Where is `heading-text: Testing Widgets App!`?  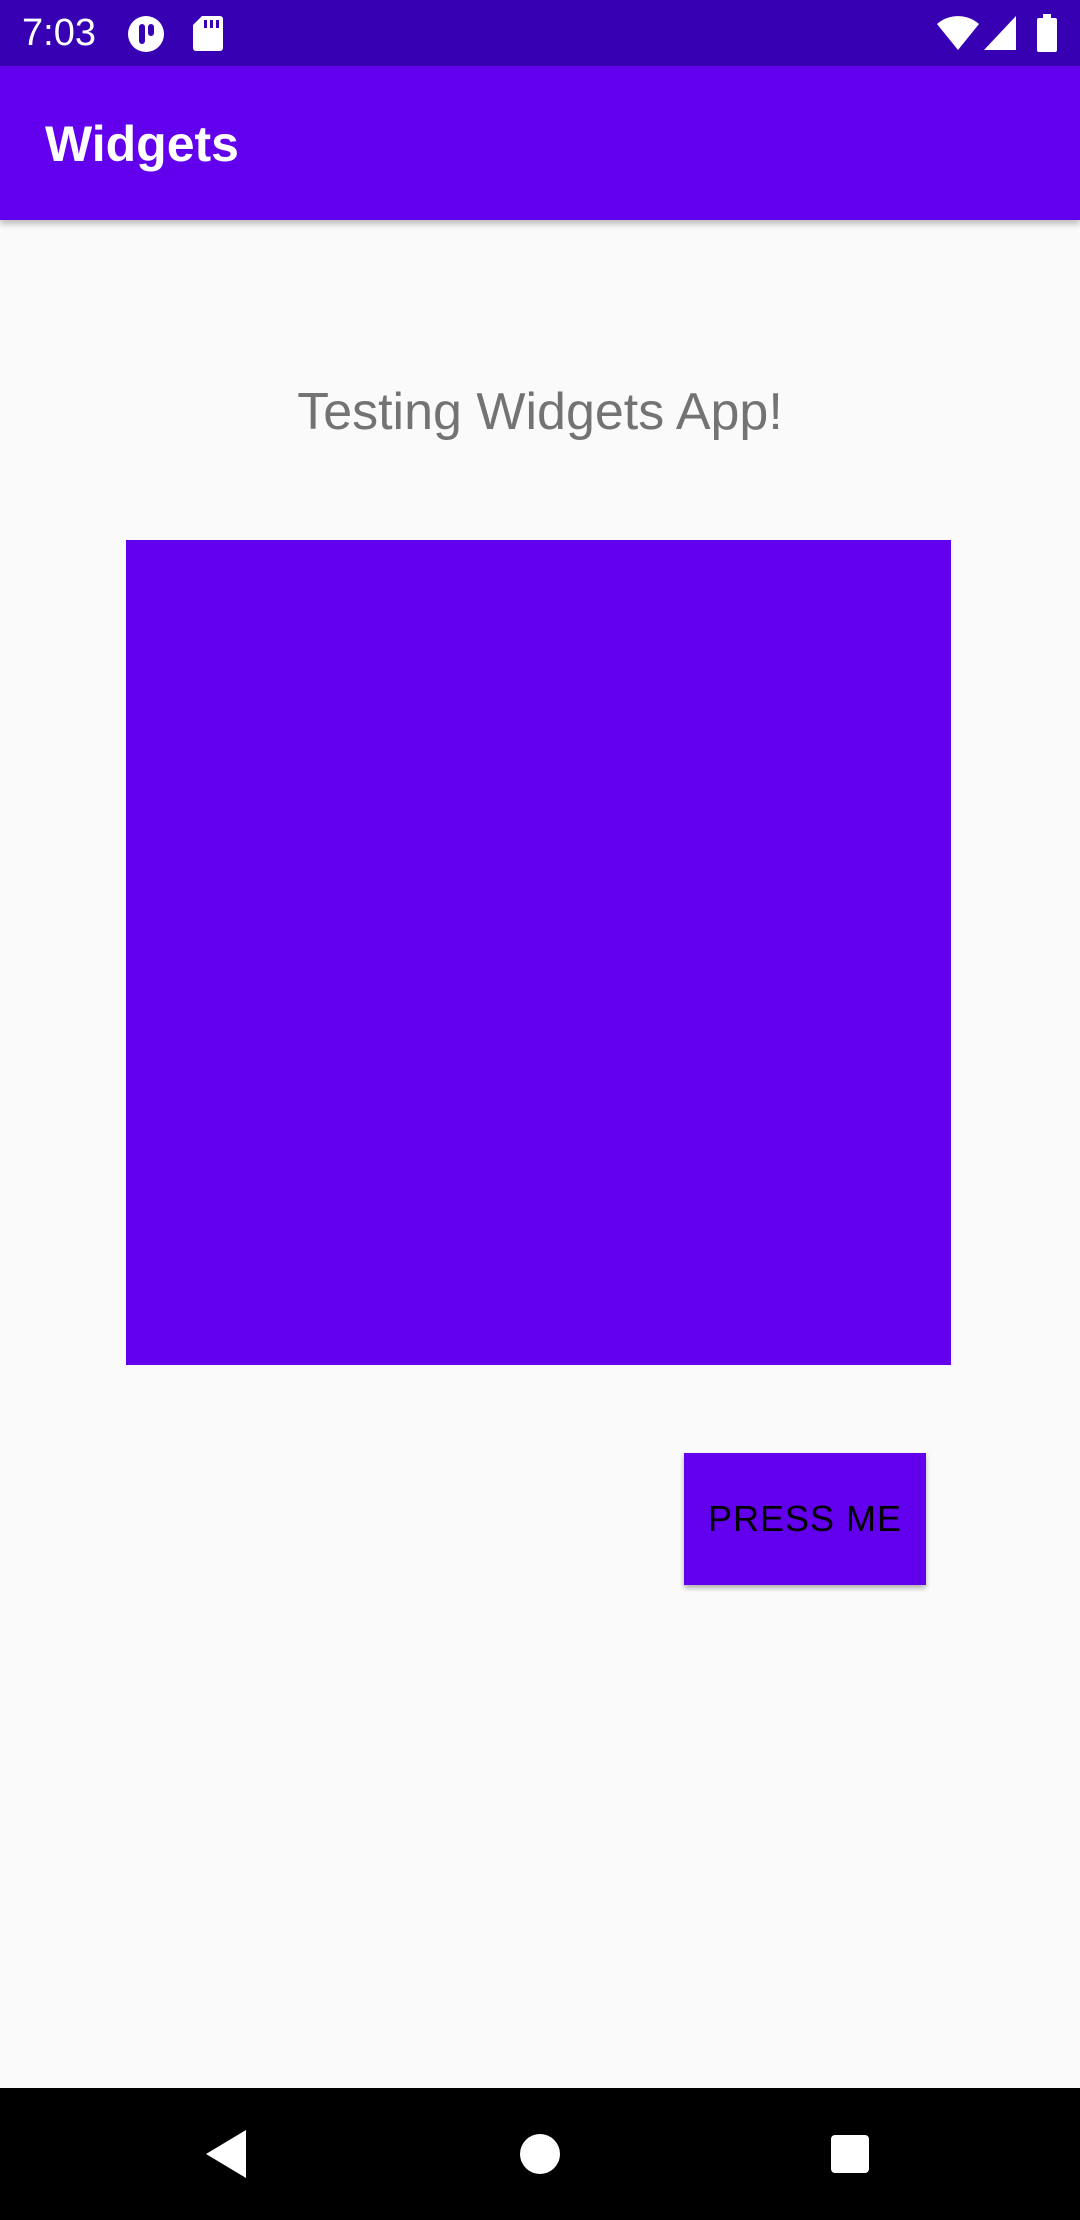
heading-text: Testing Widgets App! is located at coordinates (540, 412).